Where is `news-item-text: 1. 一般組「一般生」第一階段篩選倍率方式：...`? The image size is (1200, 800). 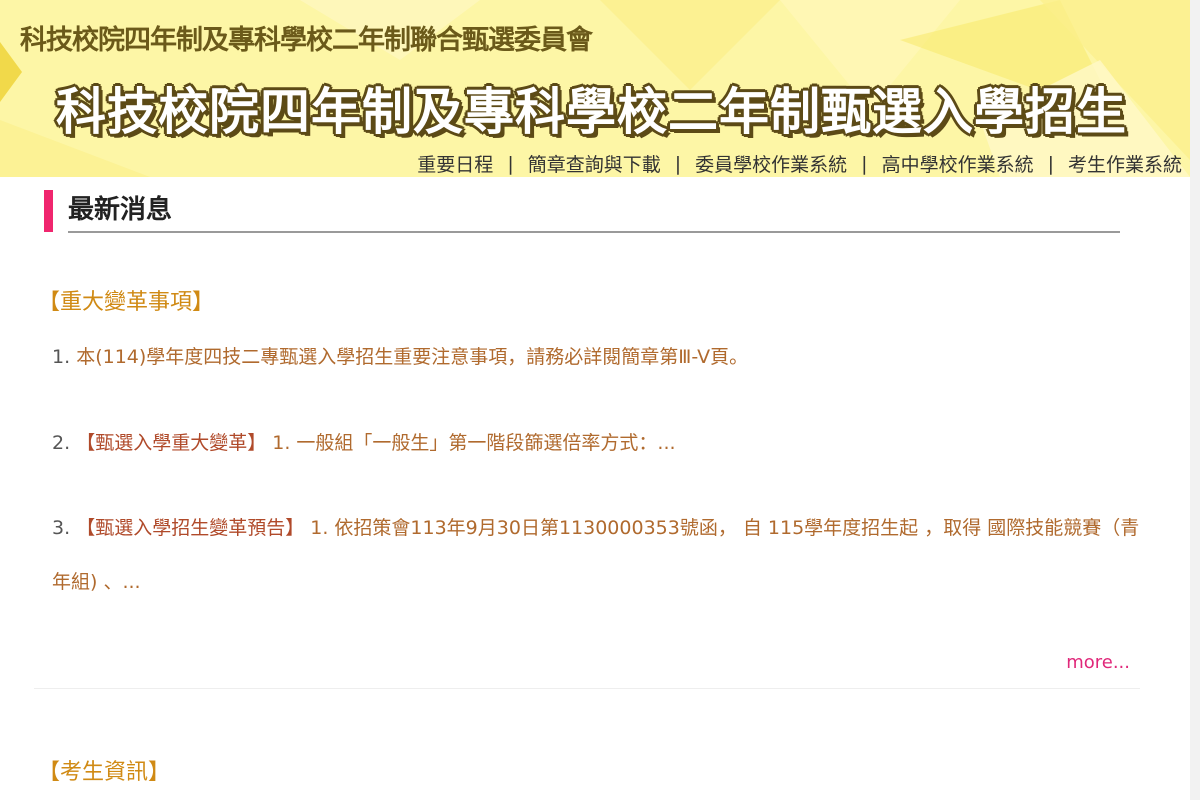
news-item-text: 1. 一般組「一般生」第一階段篩選倍率方式：... is located at coordinates (473, 443).